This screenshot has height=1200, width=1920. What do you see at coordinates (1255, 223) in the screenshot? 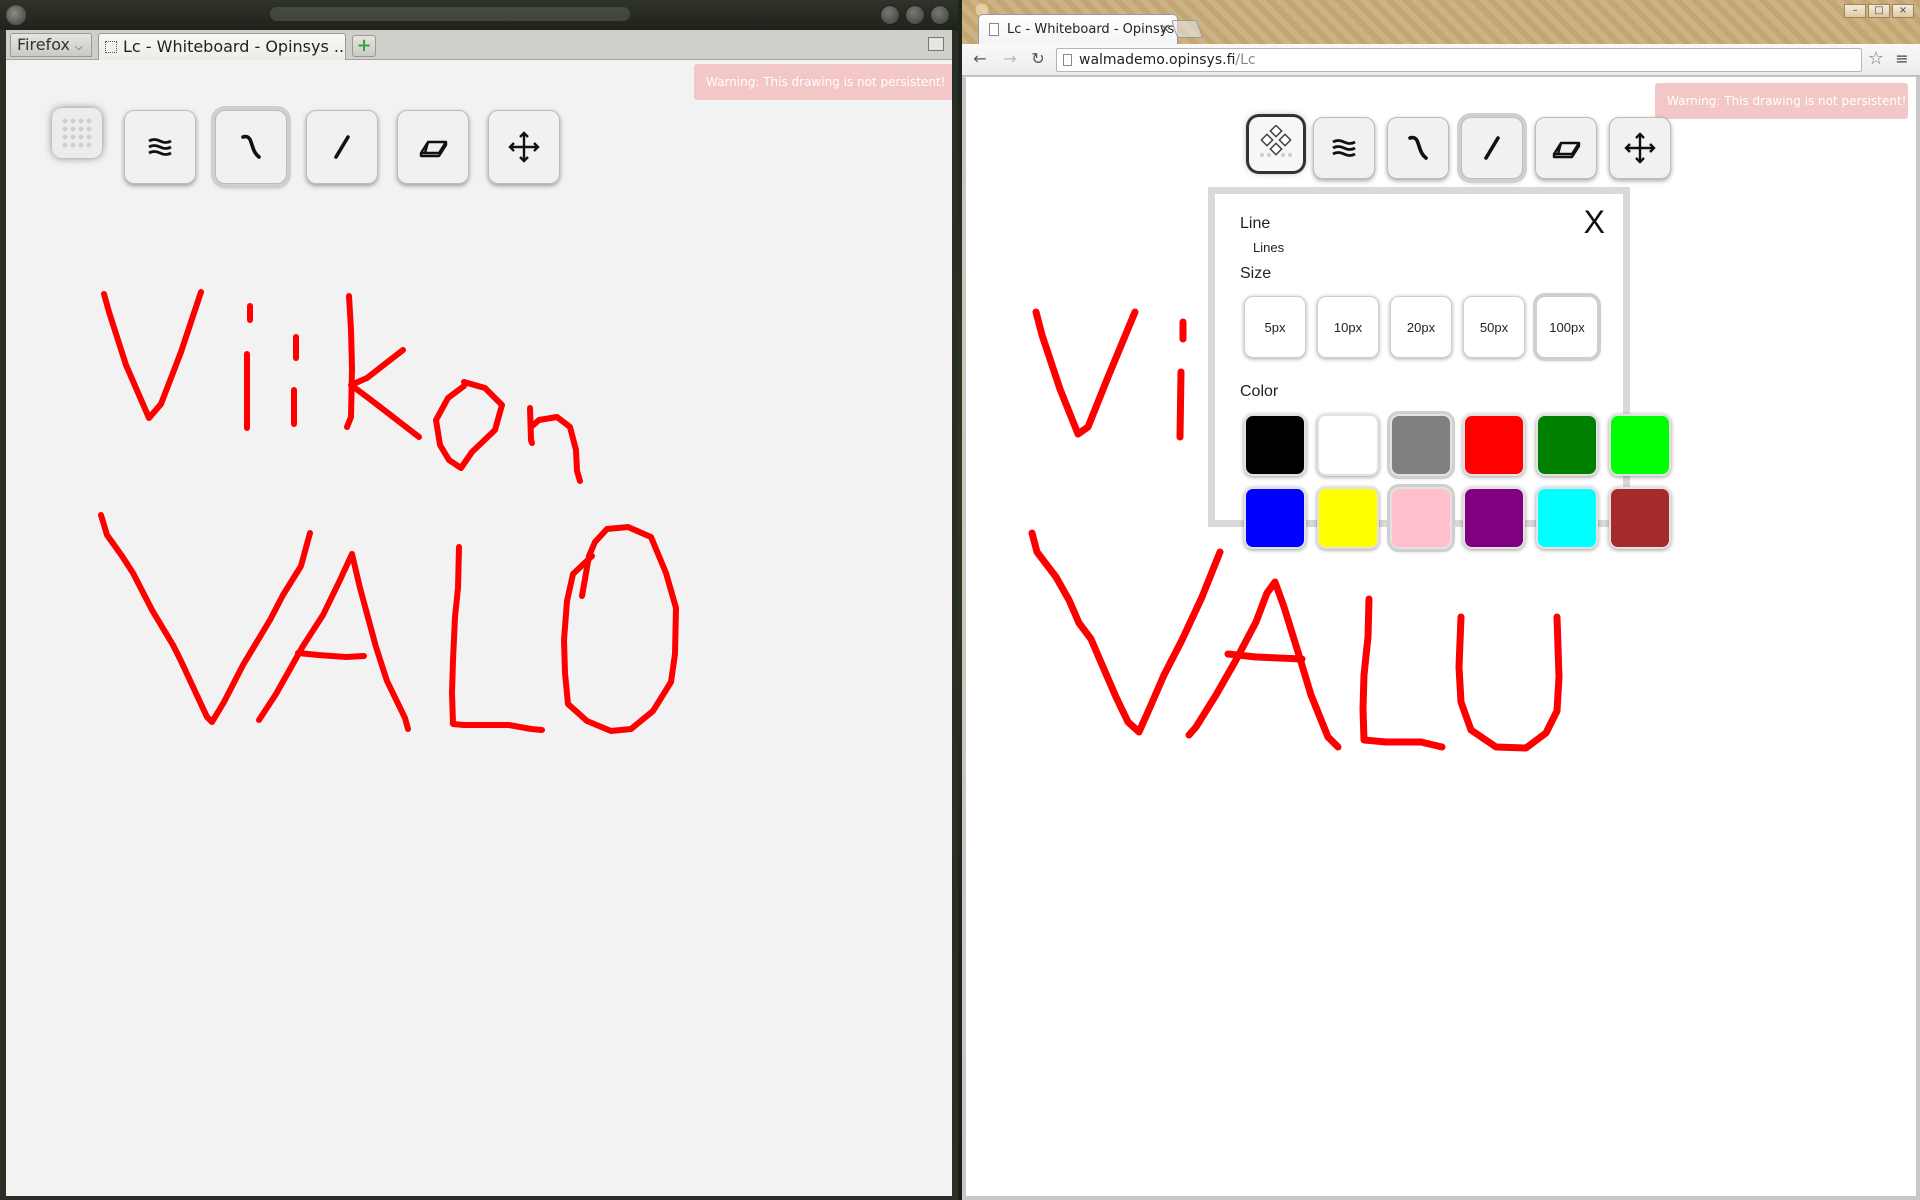
I see `line-heading: Line` at bounding box center [1255, 223].